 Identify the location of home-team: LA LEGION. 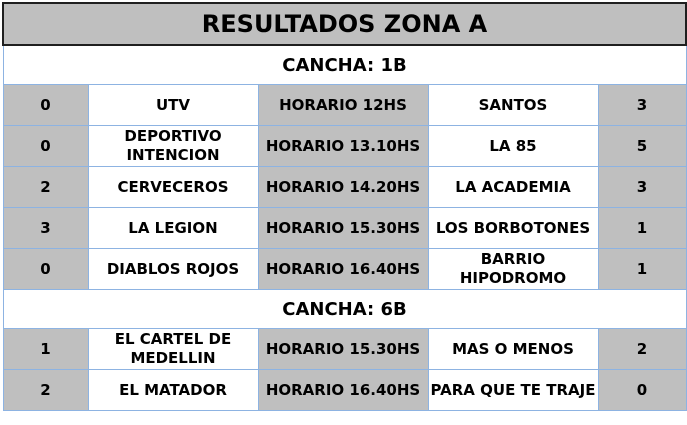
(173, 228).